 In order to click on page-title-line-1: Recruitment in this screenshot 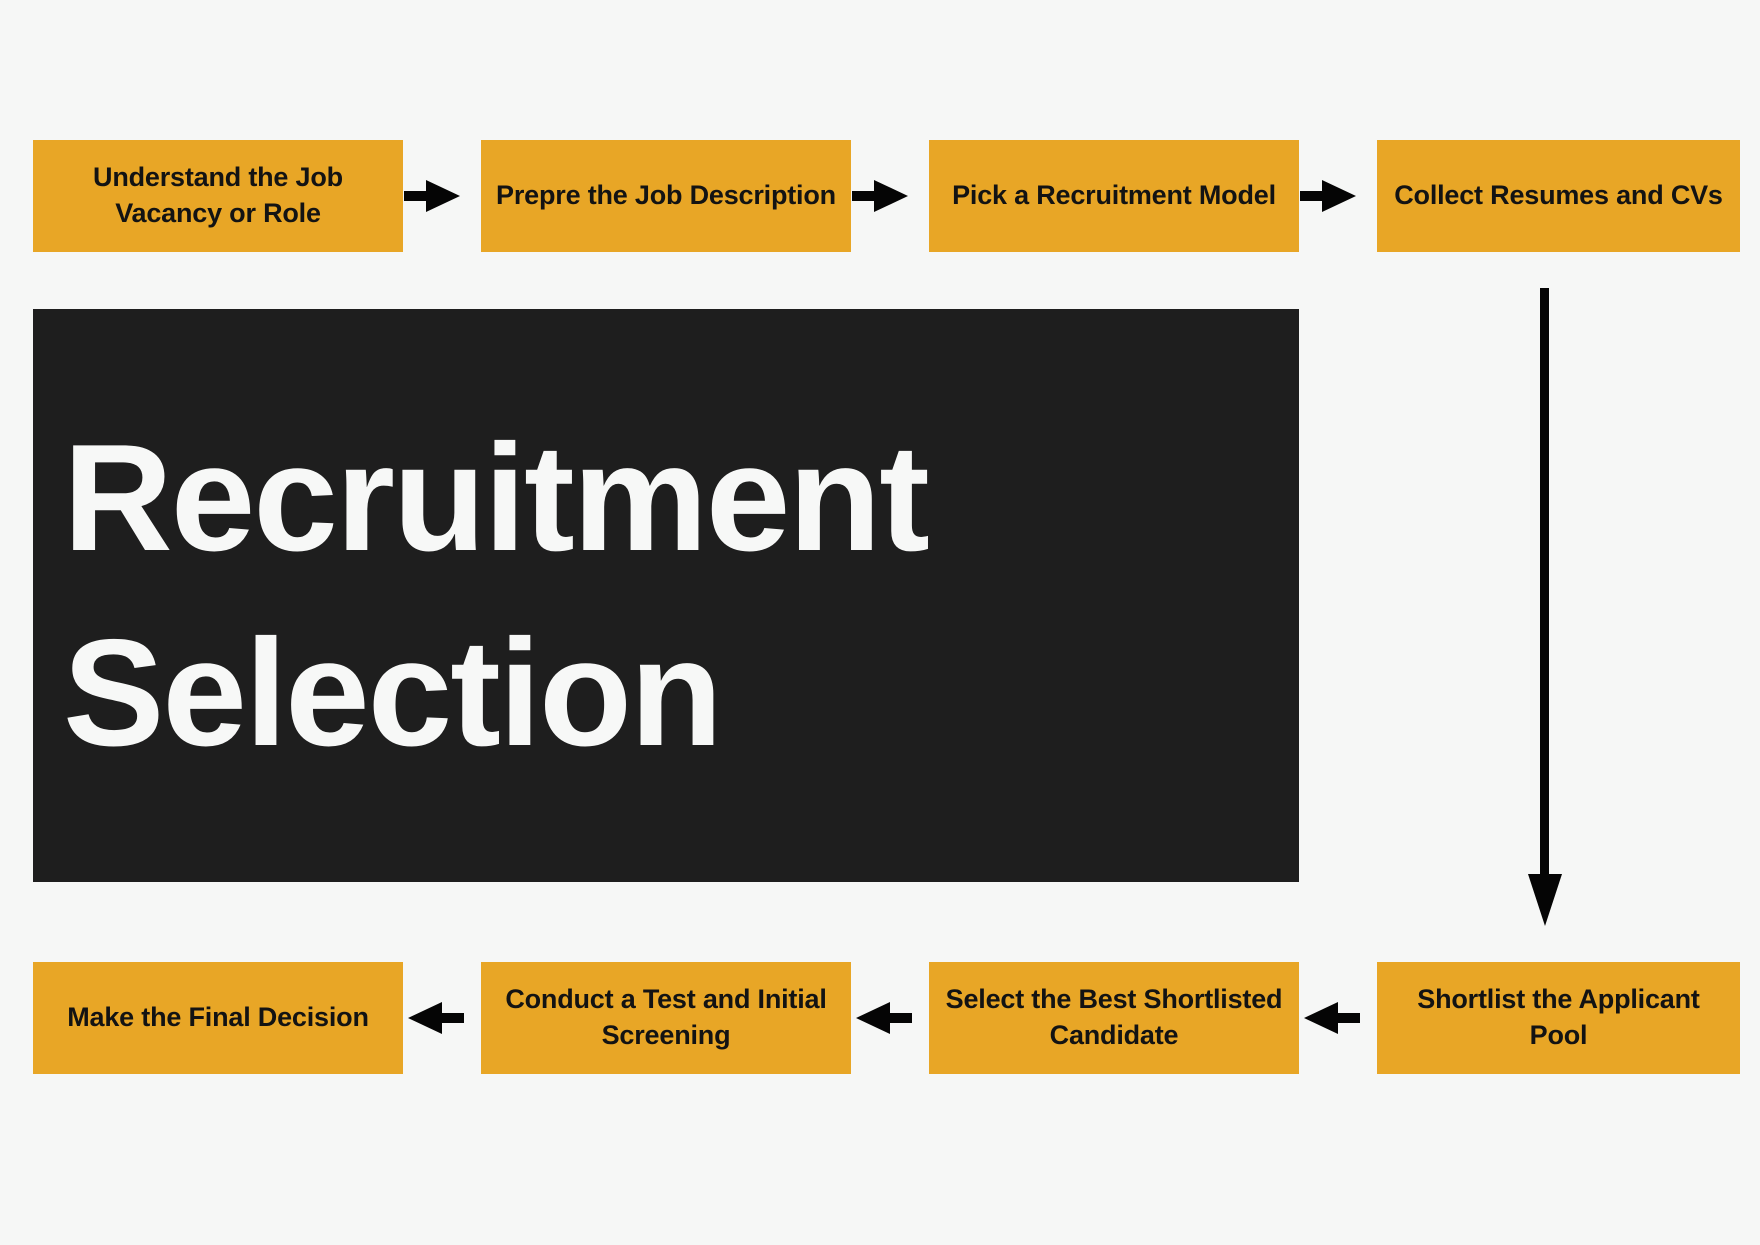, I will do `click(496, 497)`.